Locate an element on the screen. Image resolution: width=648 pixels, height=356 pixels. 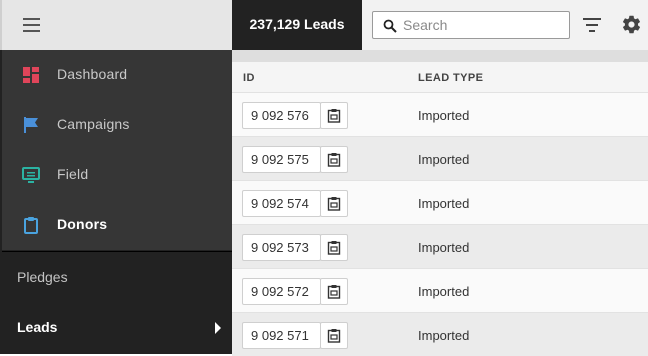
table-row: 9 092 573 Imported is located at coordinates (440, 246).